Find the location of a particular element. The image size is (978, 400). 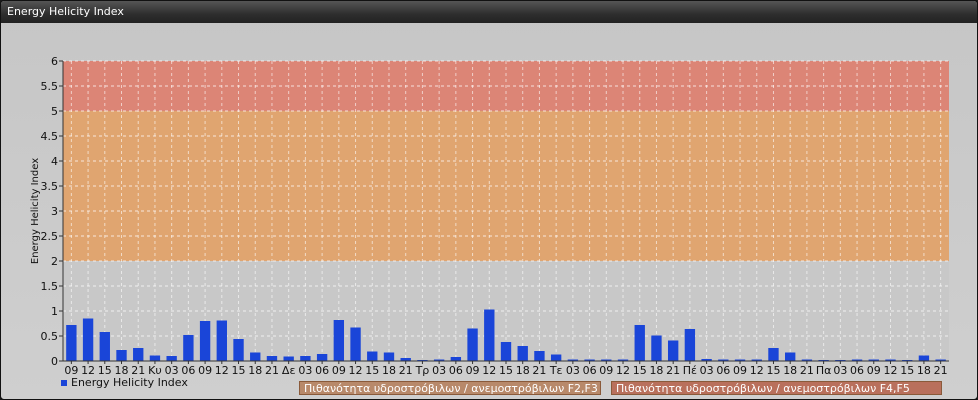

y-tick-label: 3 is located at coordinates (54, 211).